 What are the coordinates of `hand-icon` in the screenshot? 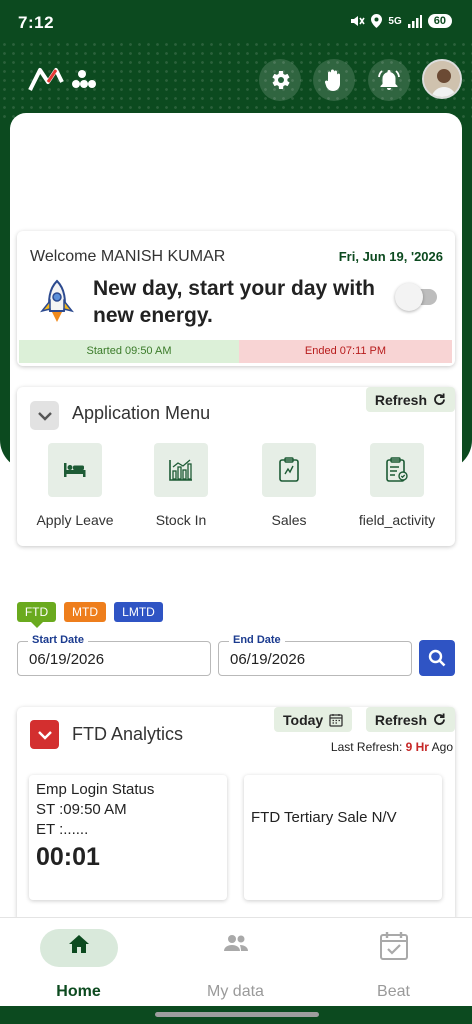 It's located at (332, 80).